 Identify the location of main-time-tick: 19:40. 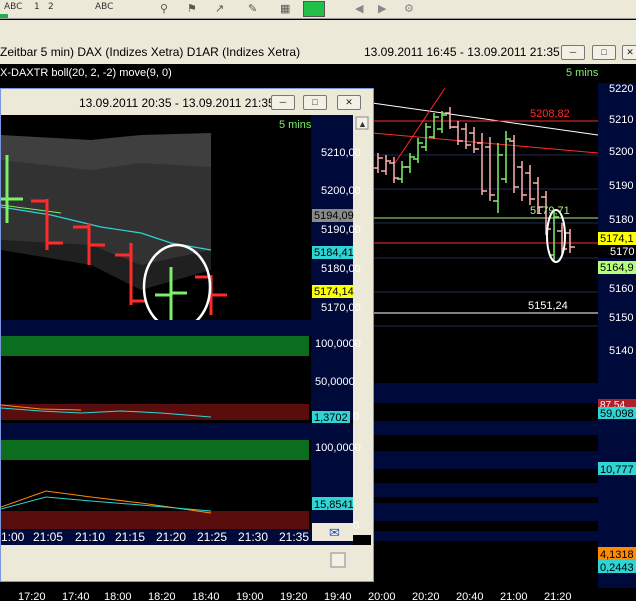
(338, 596).